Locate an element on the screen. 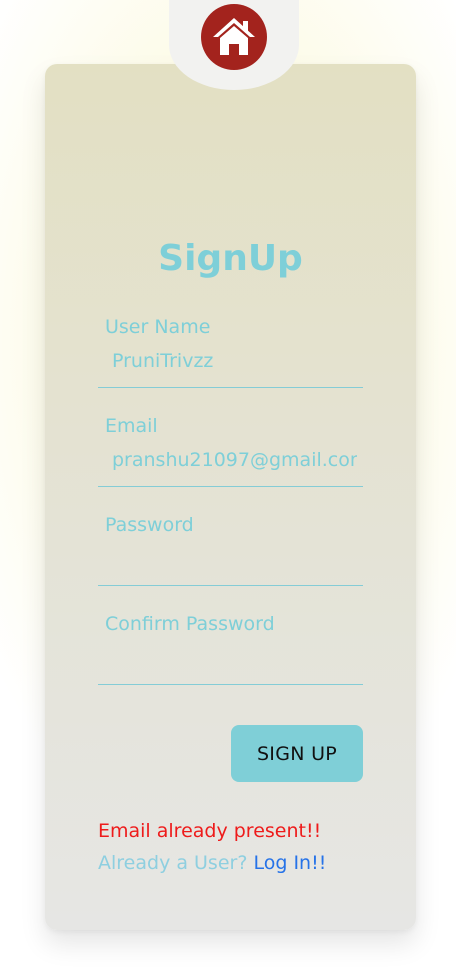  home-icon is located at coordinates (234, 36).